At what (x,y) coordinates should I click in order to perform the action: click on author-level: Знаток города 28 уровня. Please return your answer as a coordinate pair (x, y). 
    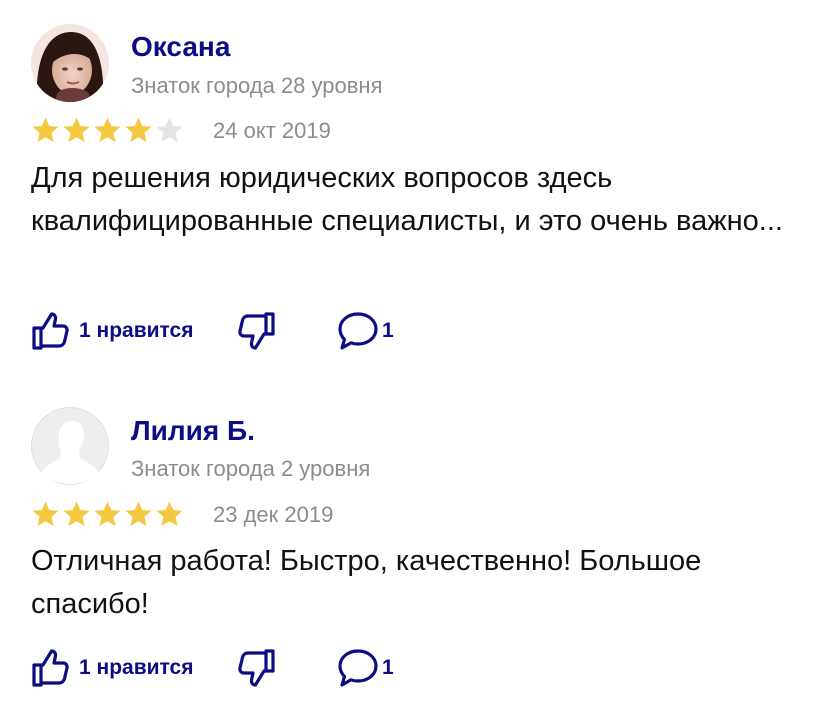
    Looking at the image, I should click on (257, 85).